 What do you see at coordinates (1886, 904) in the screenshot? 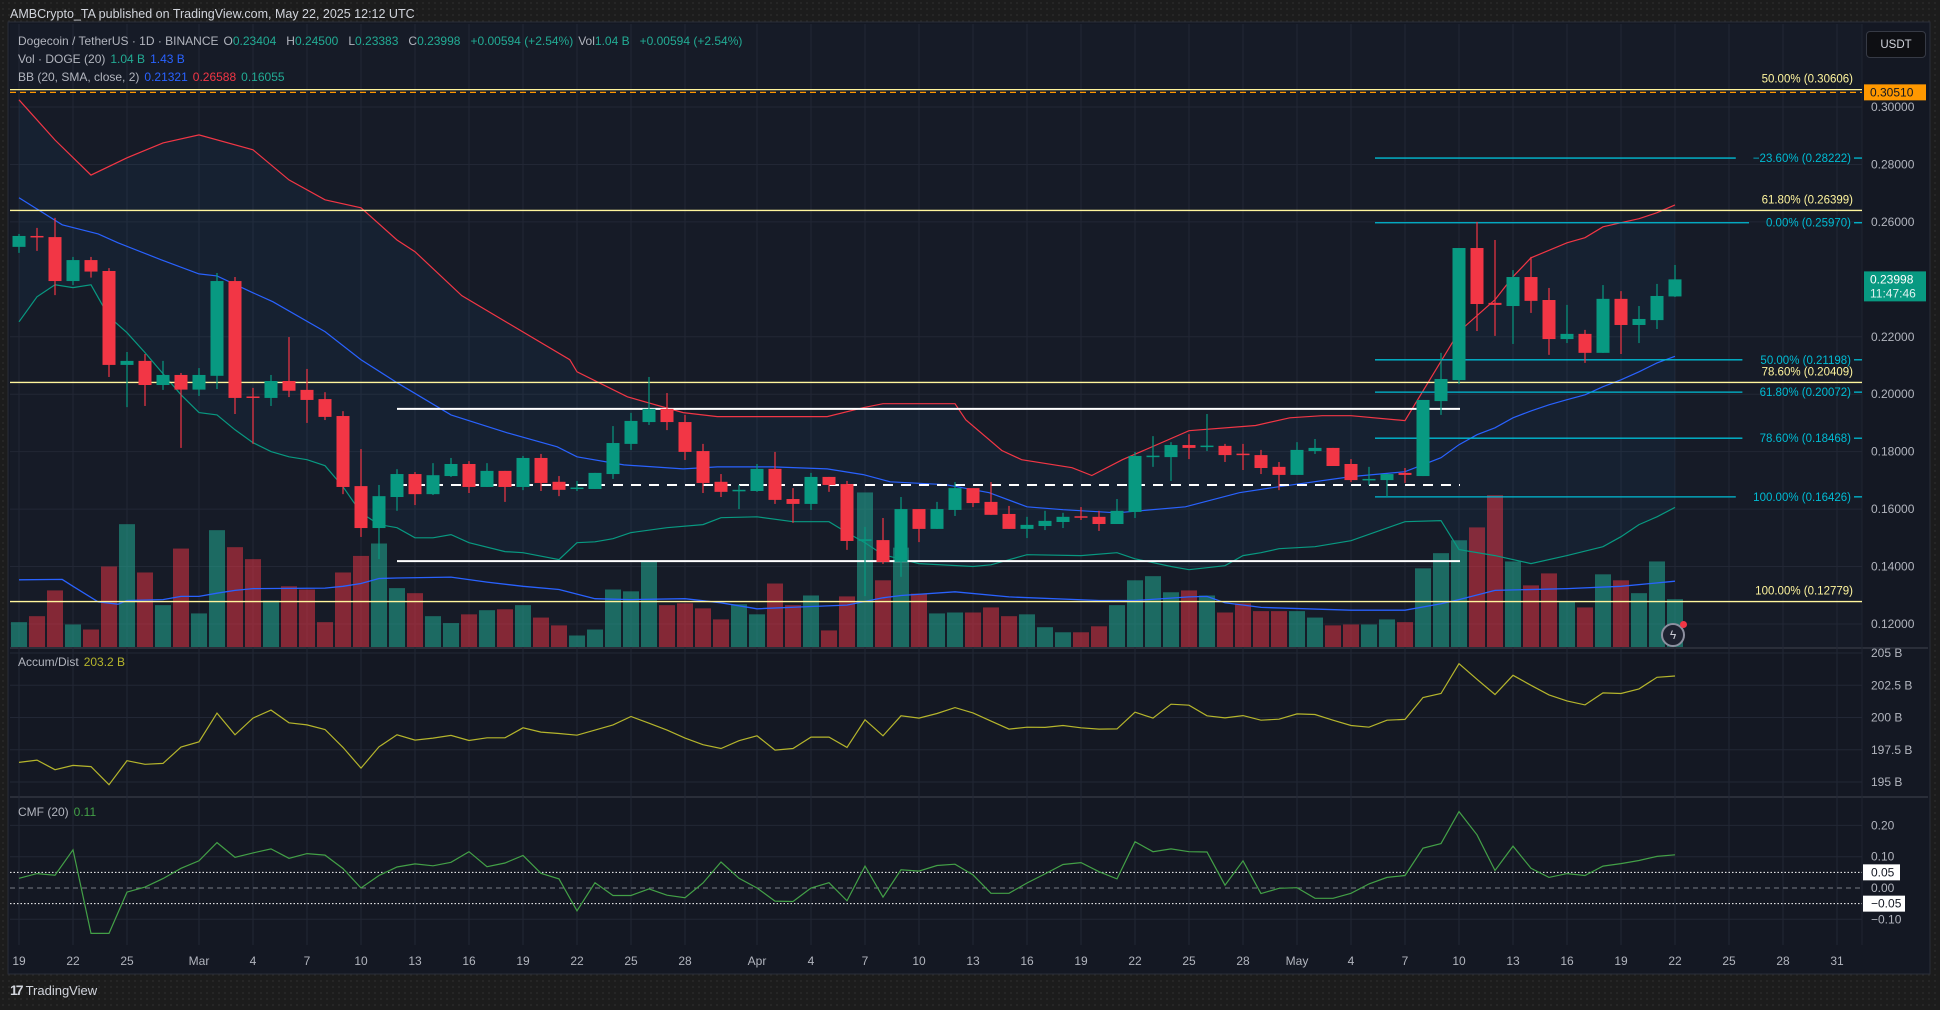
I see `cmf-band-label: −0.05` at bounding box center [1886, 904].